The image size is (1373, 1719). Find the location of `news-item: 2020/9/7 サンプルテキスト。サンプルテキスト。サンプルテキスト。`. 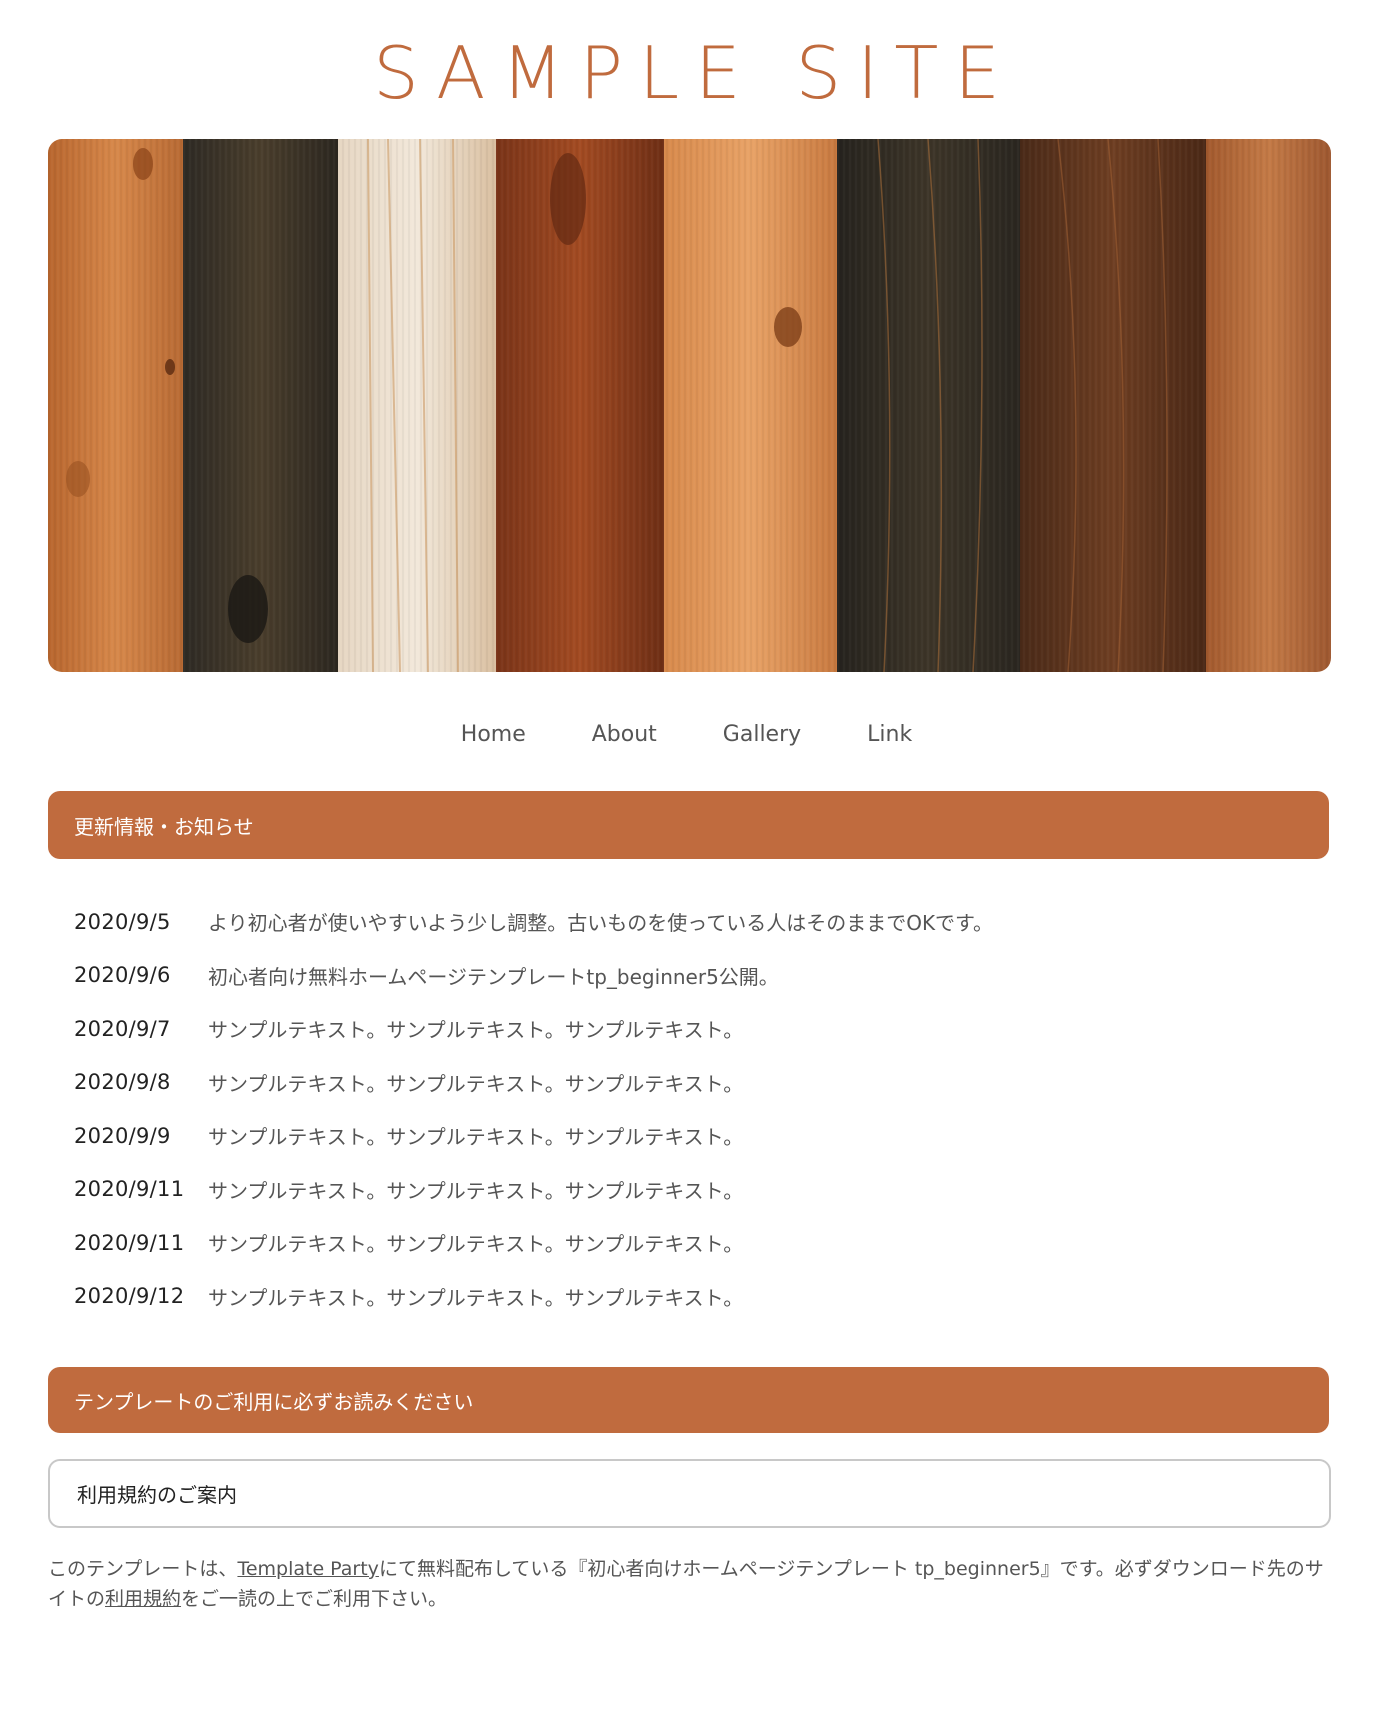

news-item: 2020/9/7 サンプルテキスト。サンプルテキスト。サンプルテキスト。 is located at coordinates (689, 1029).